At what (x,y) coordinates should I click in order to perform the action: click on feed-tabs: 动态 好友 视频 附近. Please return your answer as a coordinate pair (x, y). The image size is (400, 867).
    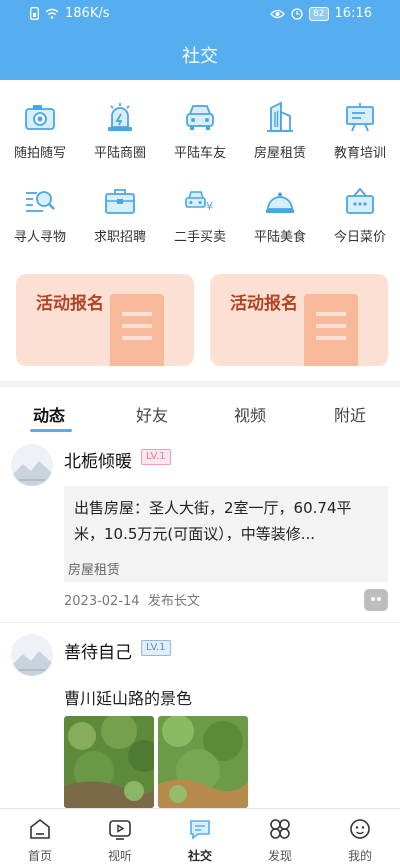
    Looking at the image, I should click on (200, 411).